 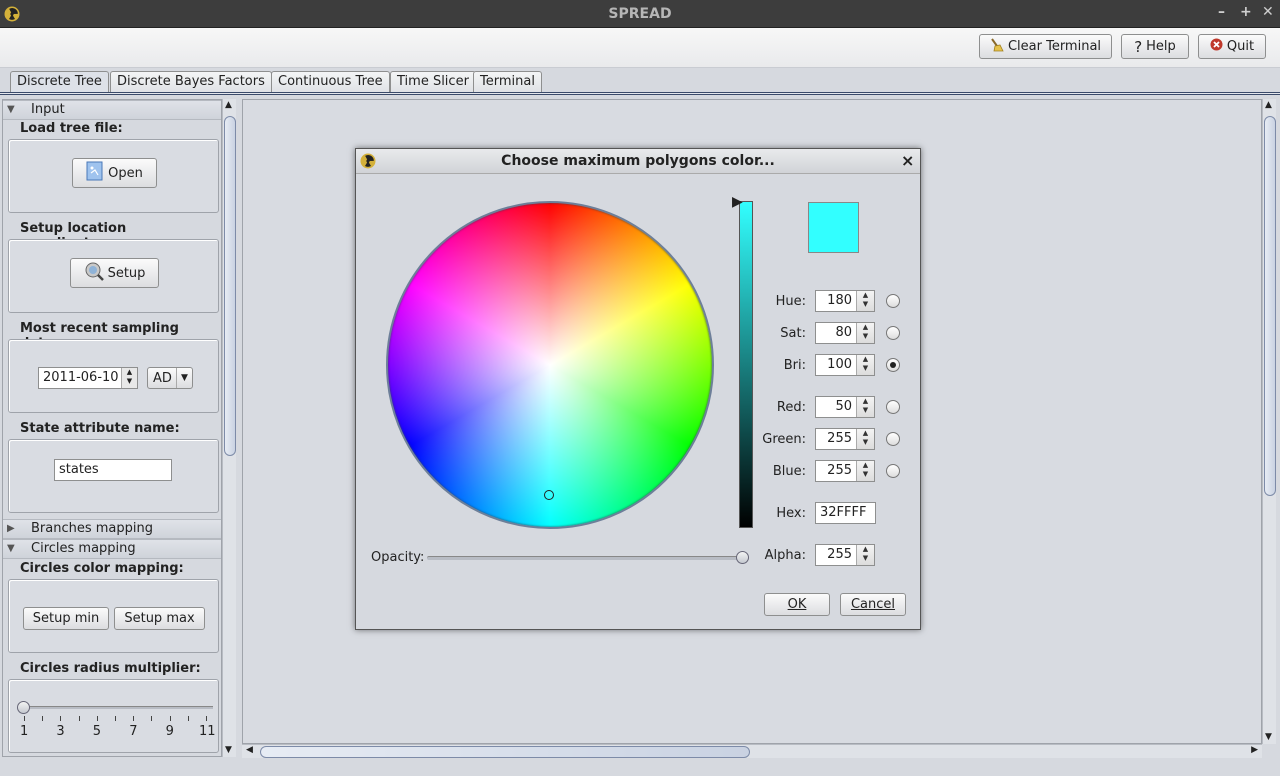 I want to click on minimize-button: –, so click(x=1221, y=12).